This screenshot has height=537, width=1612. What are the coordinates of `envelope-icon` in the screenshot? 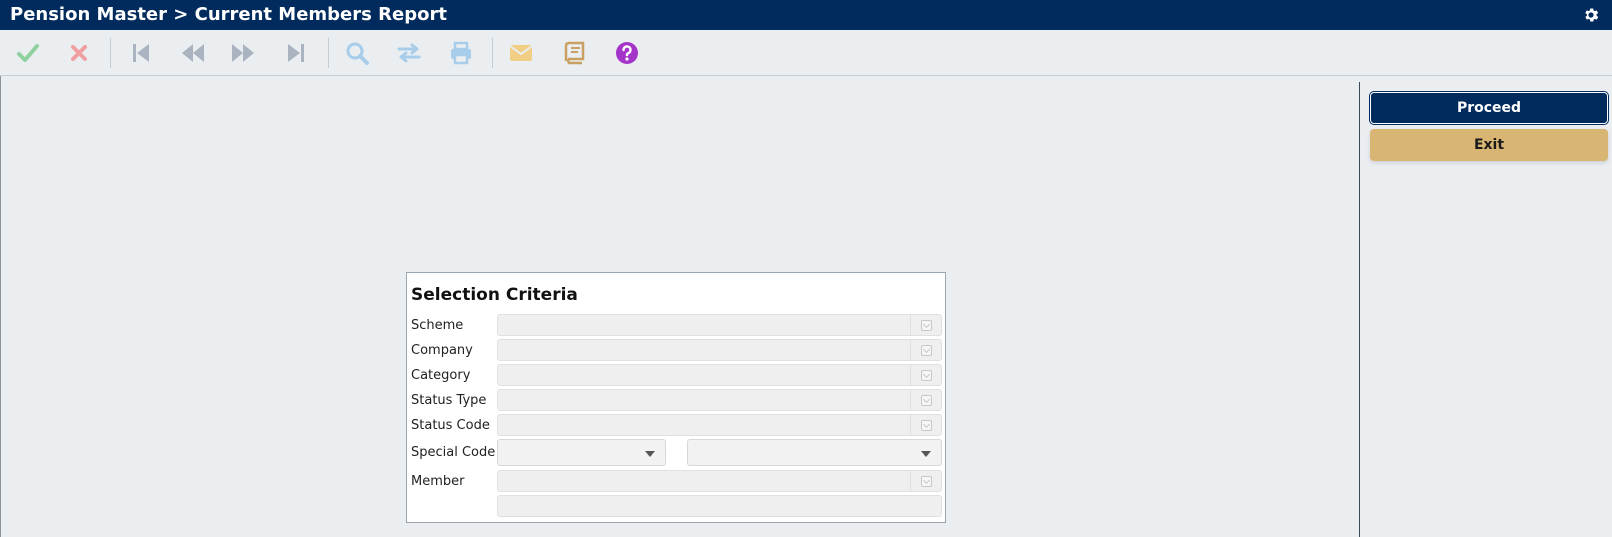 It's located at (521, 53).